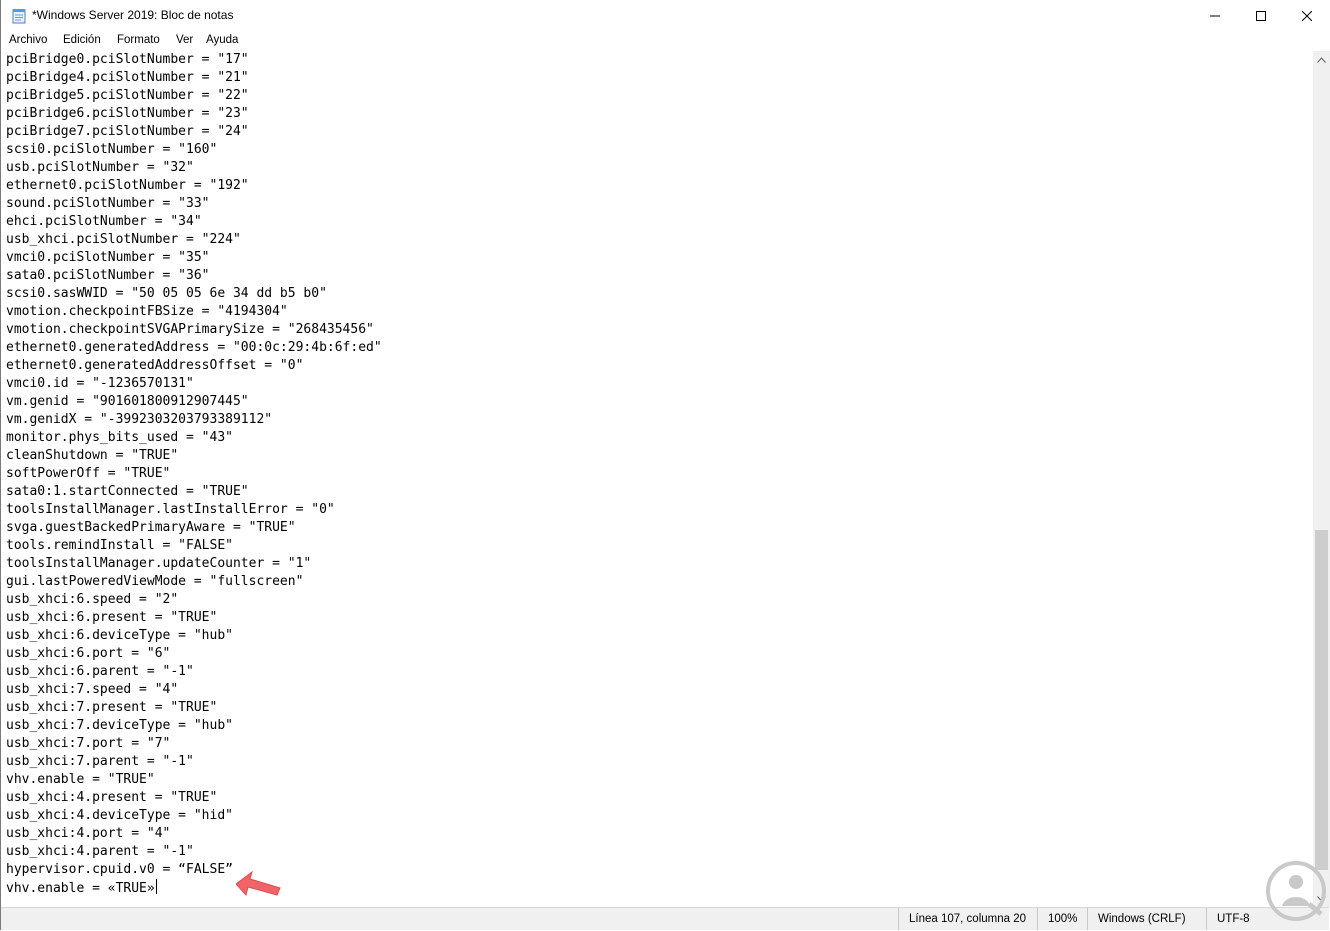  I want to click on scrollbar-thumb, so click(1321, 700).